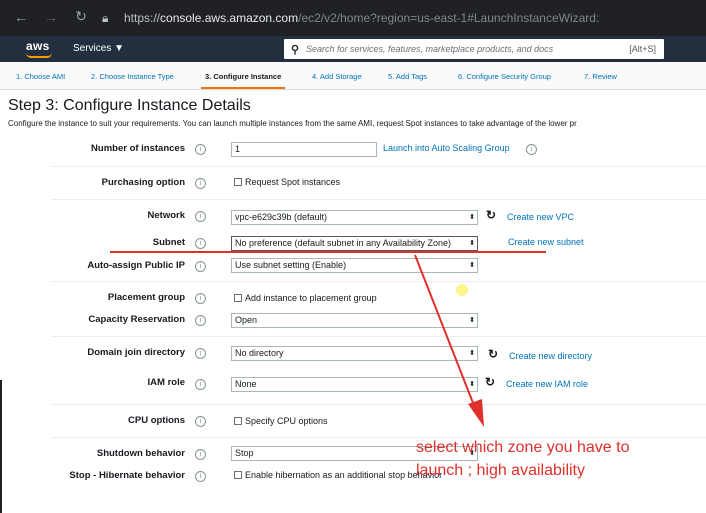 The height and width of the screenshot is (513, 706). What do you see at coordinates (1, 446) in the screenshot?
I see `window-edge` at bounding box center [1, 446].